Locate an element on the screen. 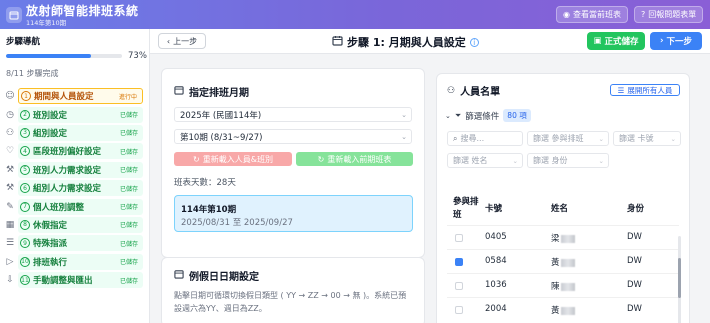  save-icon: ▣ is located at coordinates (597, 41).